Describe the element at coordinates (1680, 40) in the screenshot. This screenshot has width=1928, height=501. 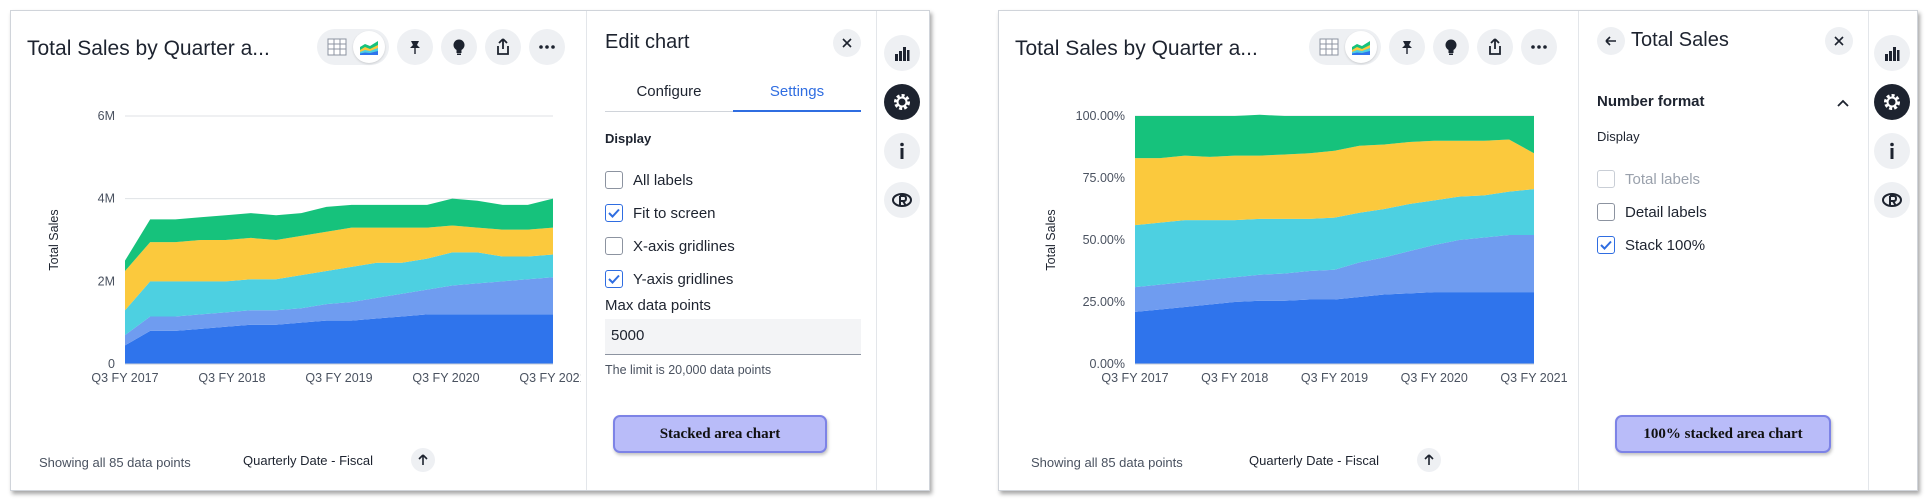
I see `panel-title: Total Sales` at that location.